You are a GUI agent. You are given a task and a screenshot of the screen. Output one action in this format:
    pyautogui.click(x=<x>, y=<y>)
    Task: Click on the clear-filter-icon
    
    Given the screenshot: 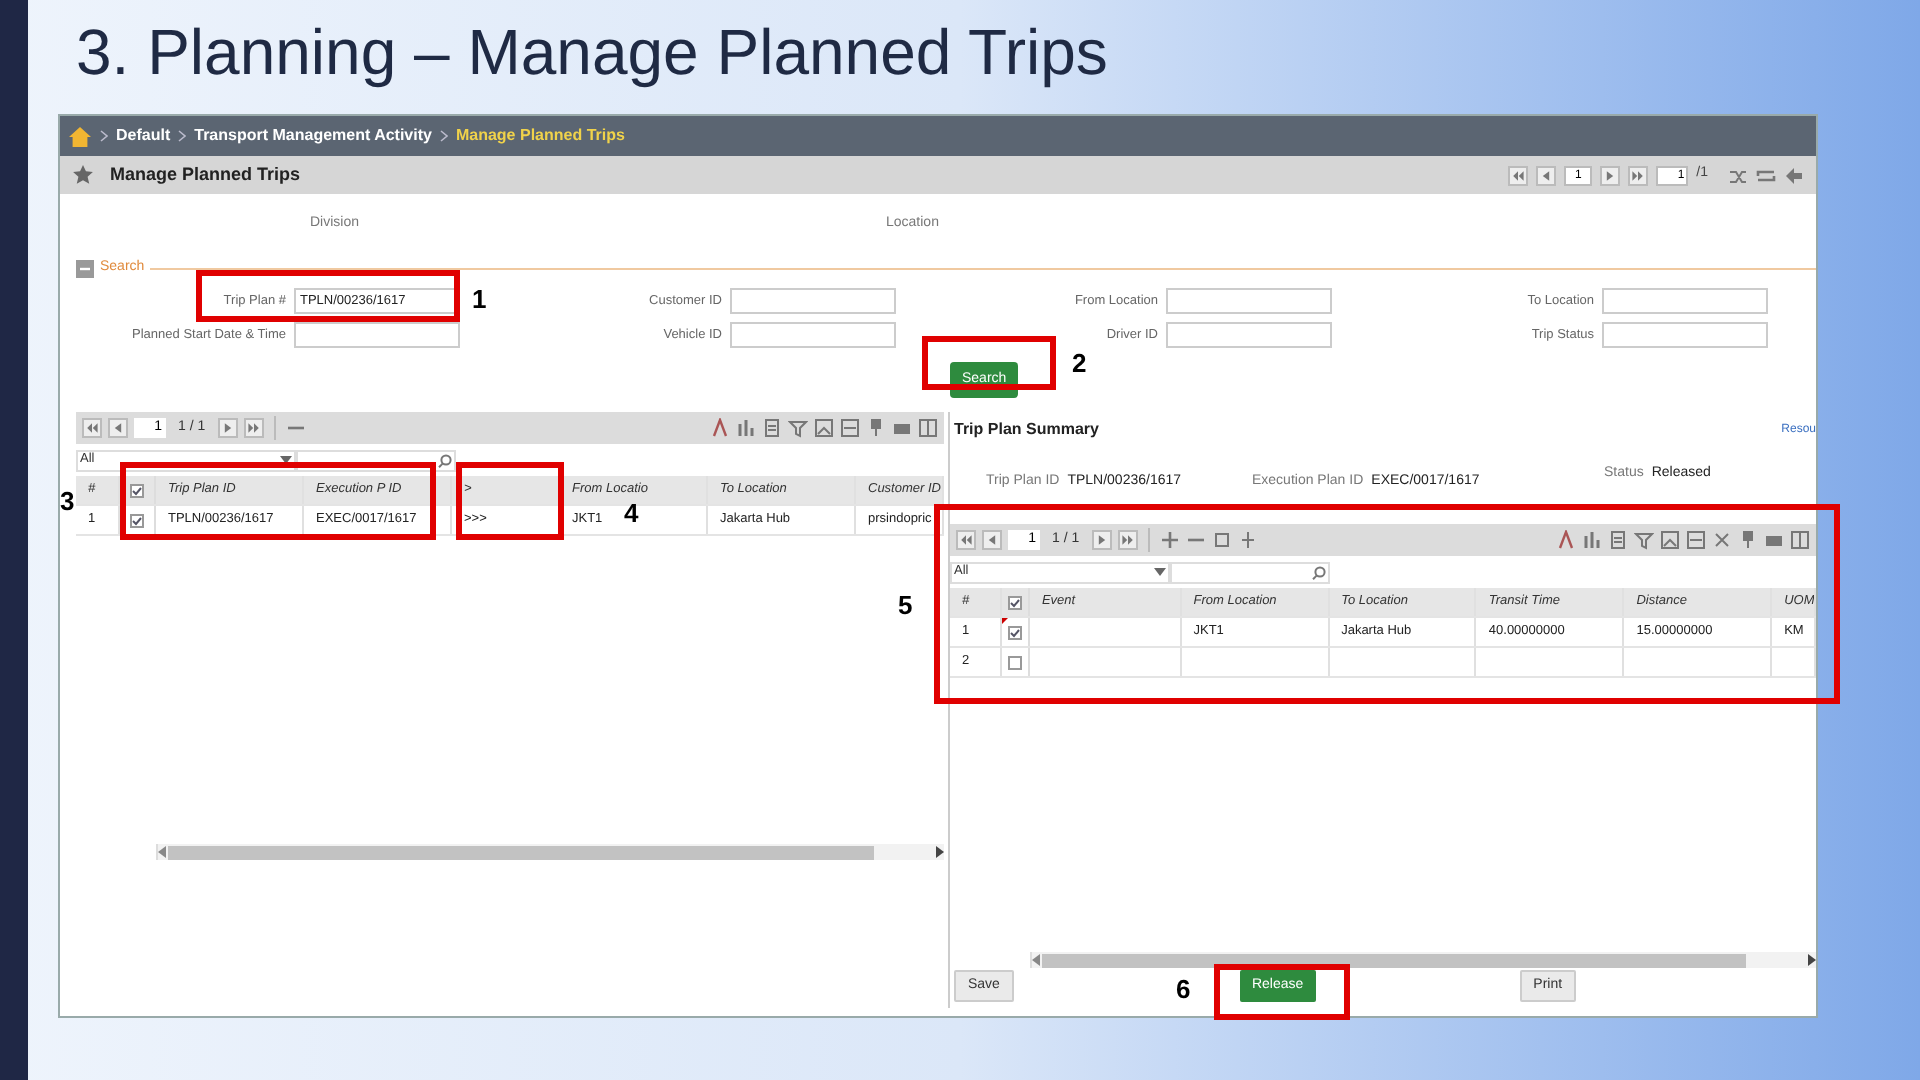 What is the action you would take?
    pyautogui.click(x=1722, y=540)
    